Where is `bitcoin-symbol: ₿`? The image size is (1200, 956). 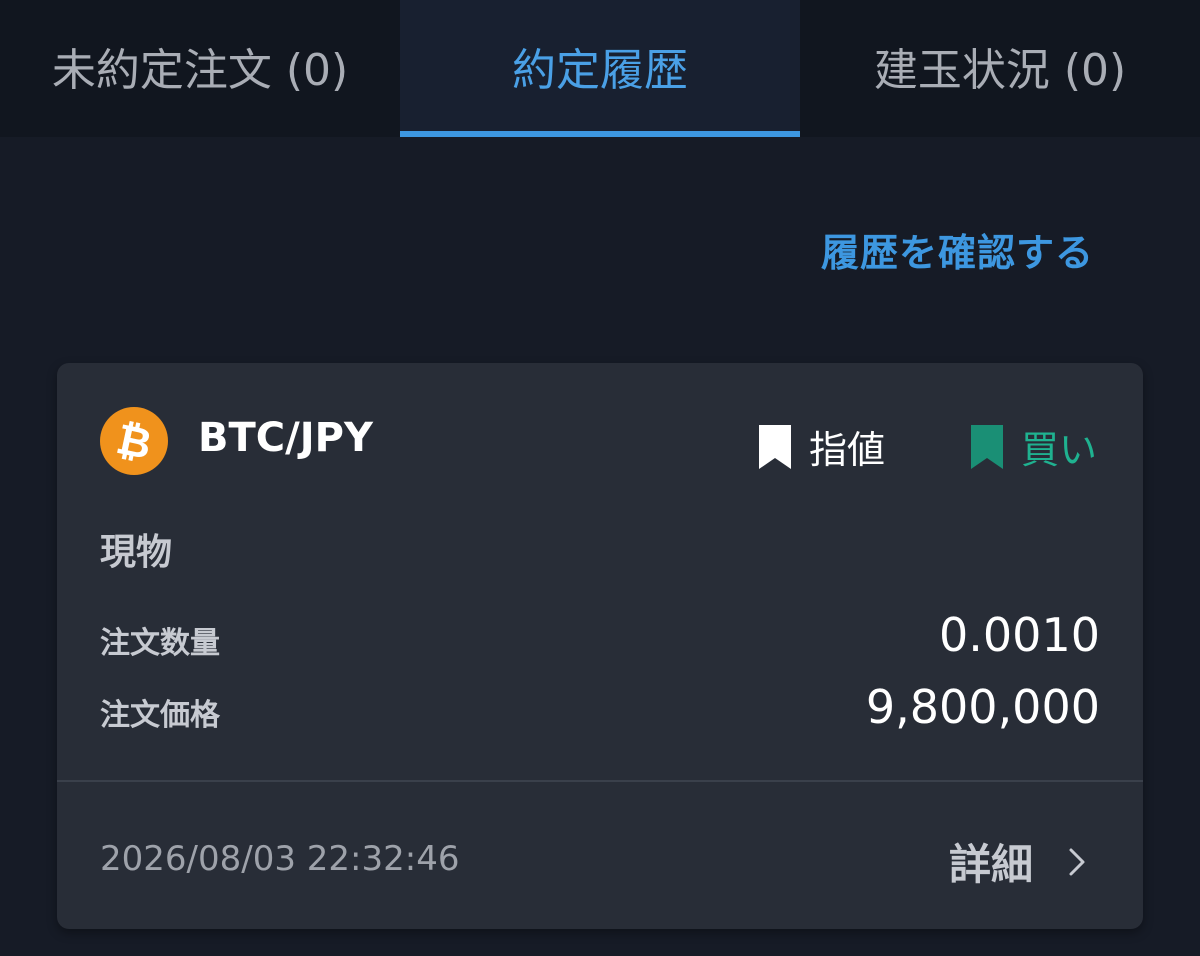 bitcoin-symbol: ₿ is located at coordinates (134, 441).